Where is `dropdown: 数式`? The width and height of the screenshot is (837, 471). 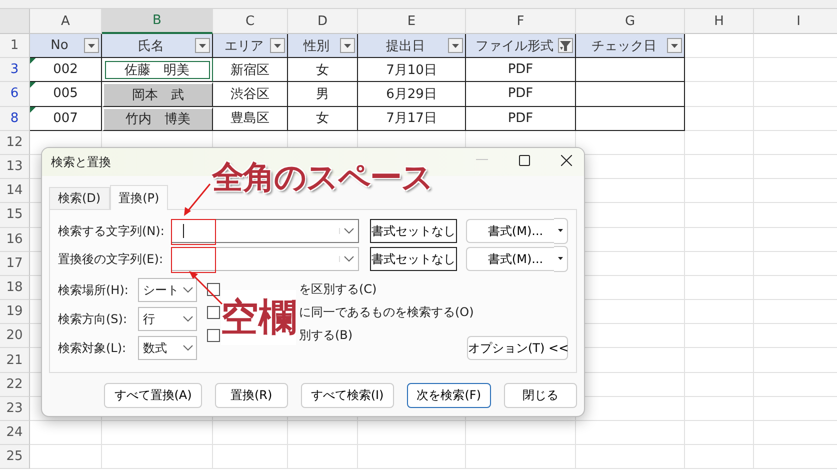 dropdown: 数式 is located at coordinates (167, 348).